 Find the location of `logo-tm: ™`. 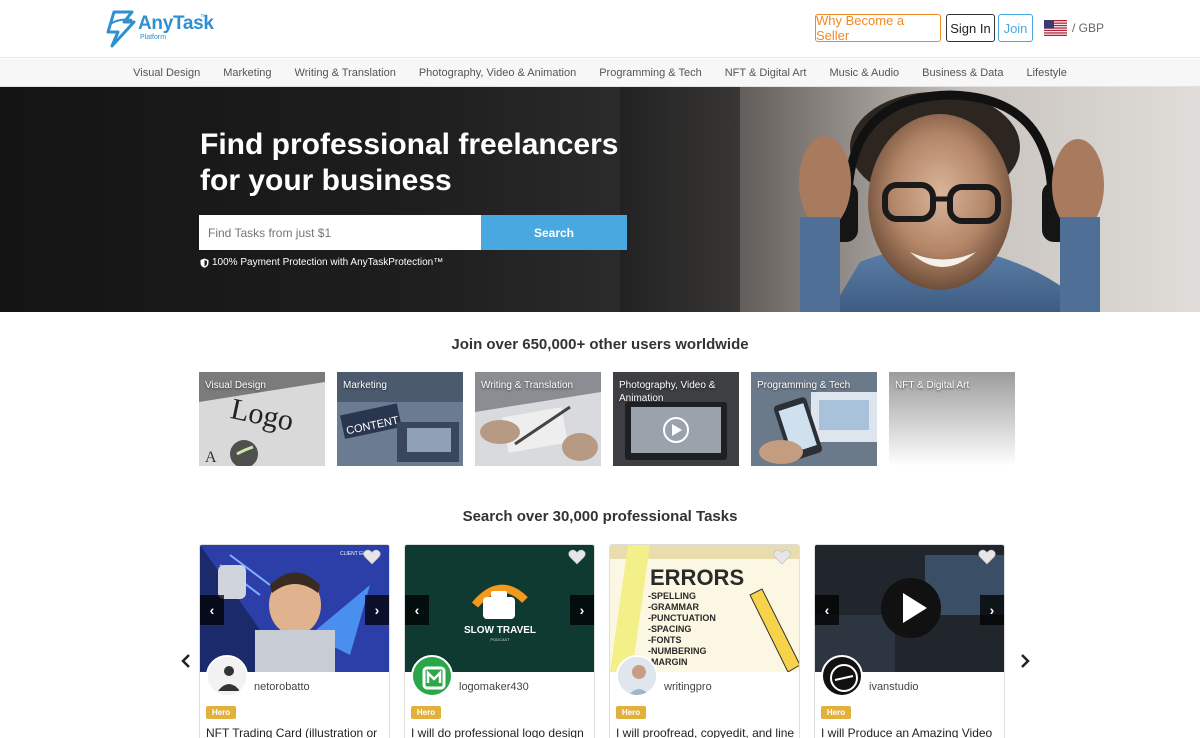

logo-tm: ™ is located at coordinates (203, 17).